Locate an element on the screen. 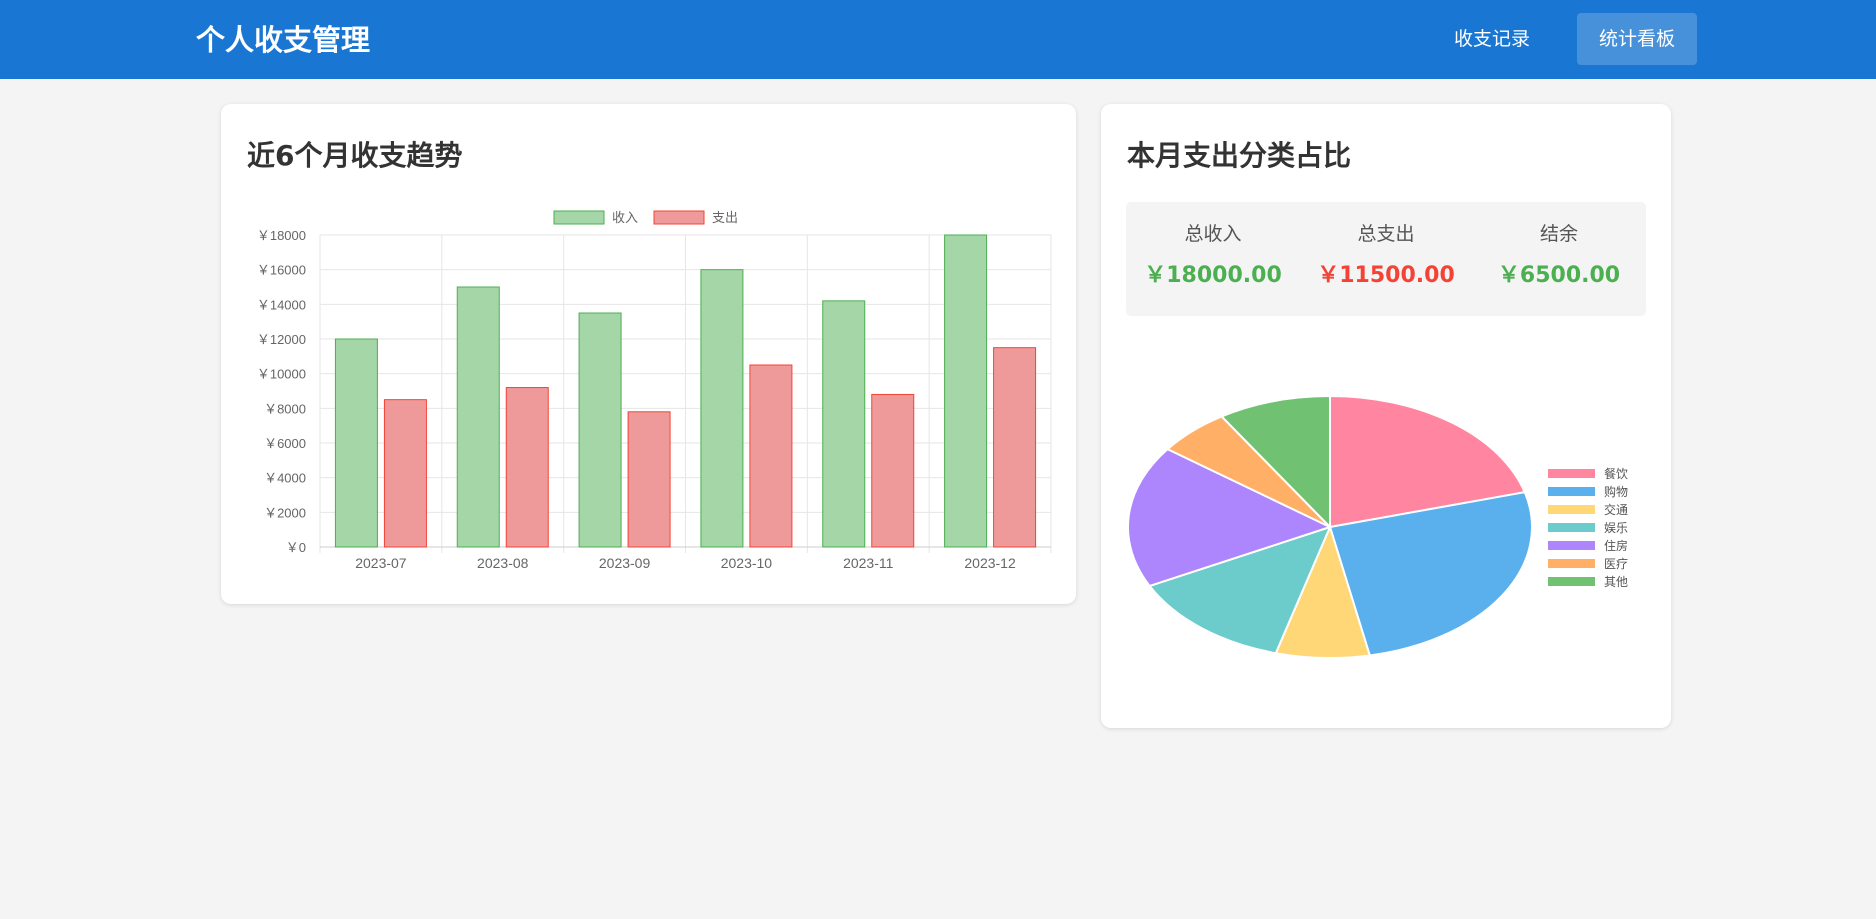 This screenshot has height=919, width=1876. x-tick-label: 2023-08 is located at coordinates (503, 563).